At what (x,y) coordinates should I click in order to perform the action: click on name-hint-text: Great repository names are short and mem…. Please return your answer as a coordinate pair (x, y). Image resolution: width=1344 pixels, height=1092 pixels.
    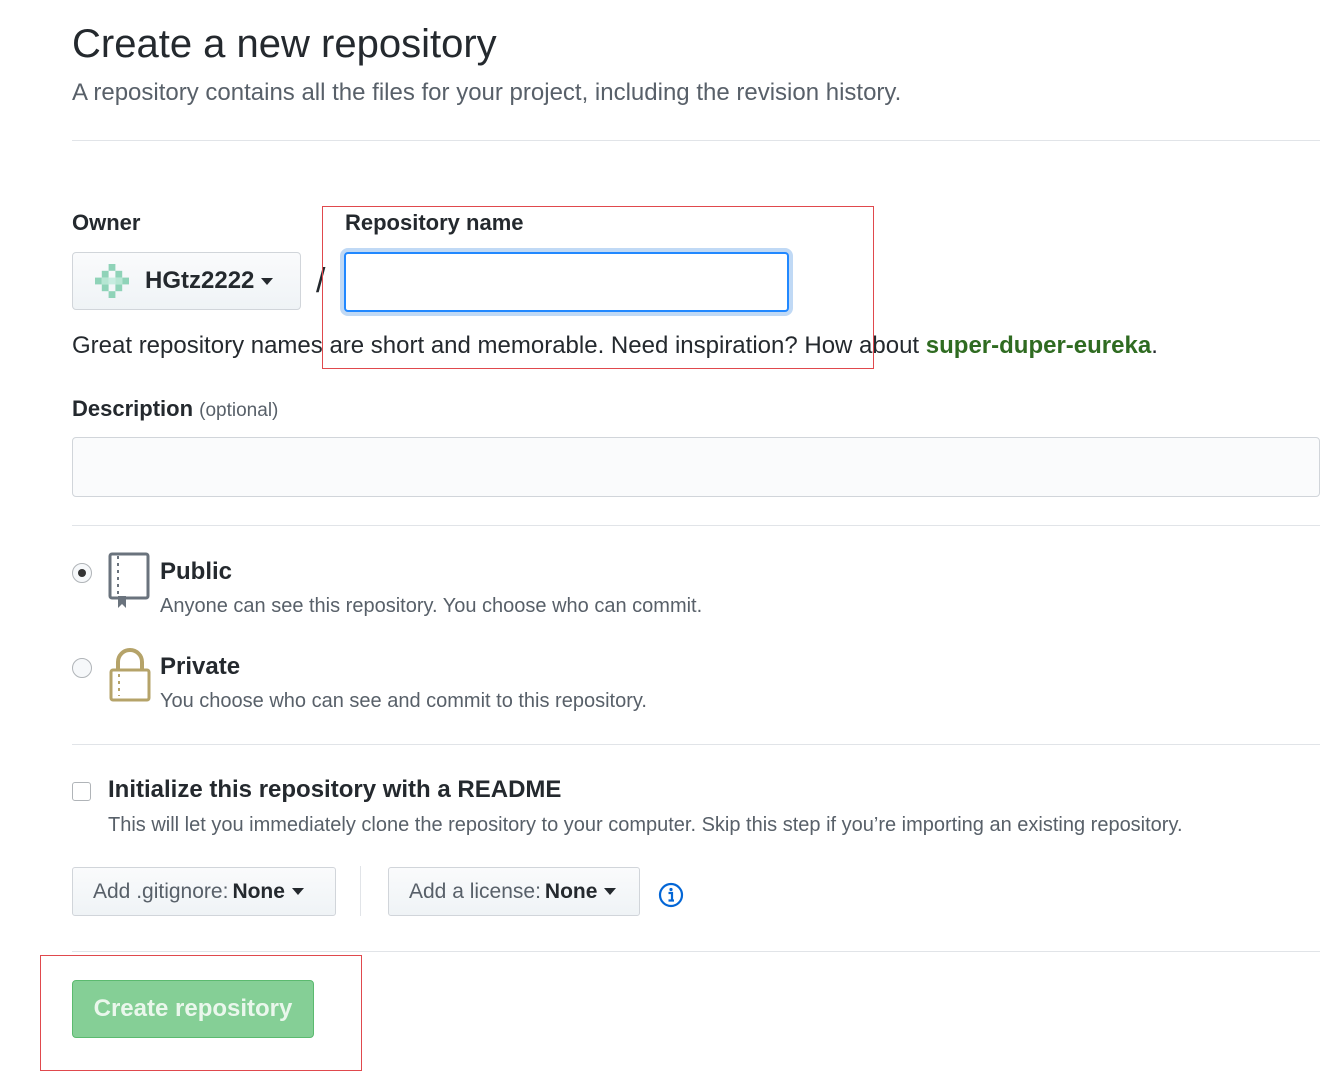
    Looking at the image, I should click on (499, 345).